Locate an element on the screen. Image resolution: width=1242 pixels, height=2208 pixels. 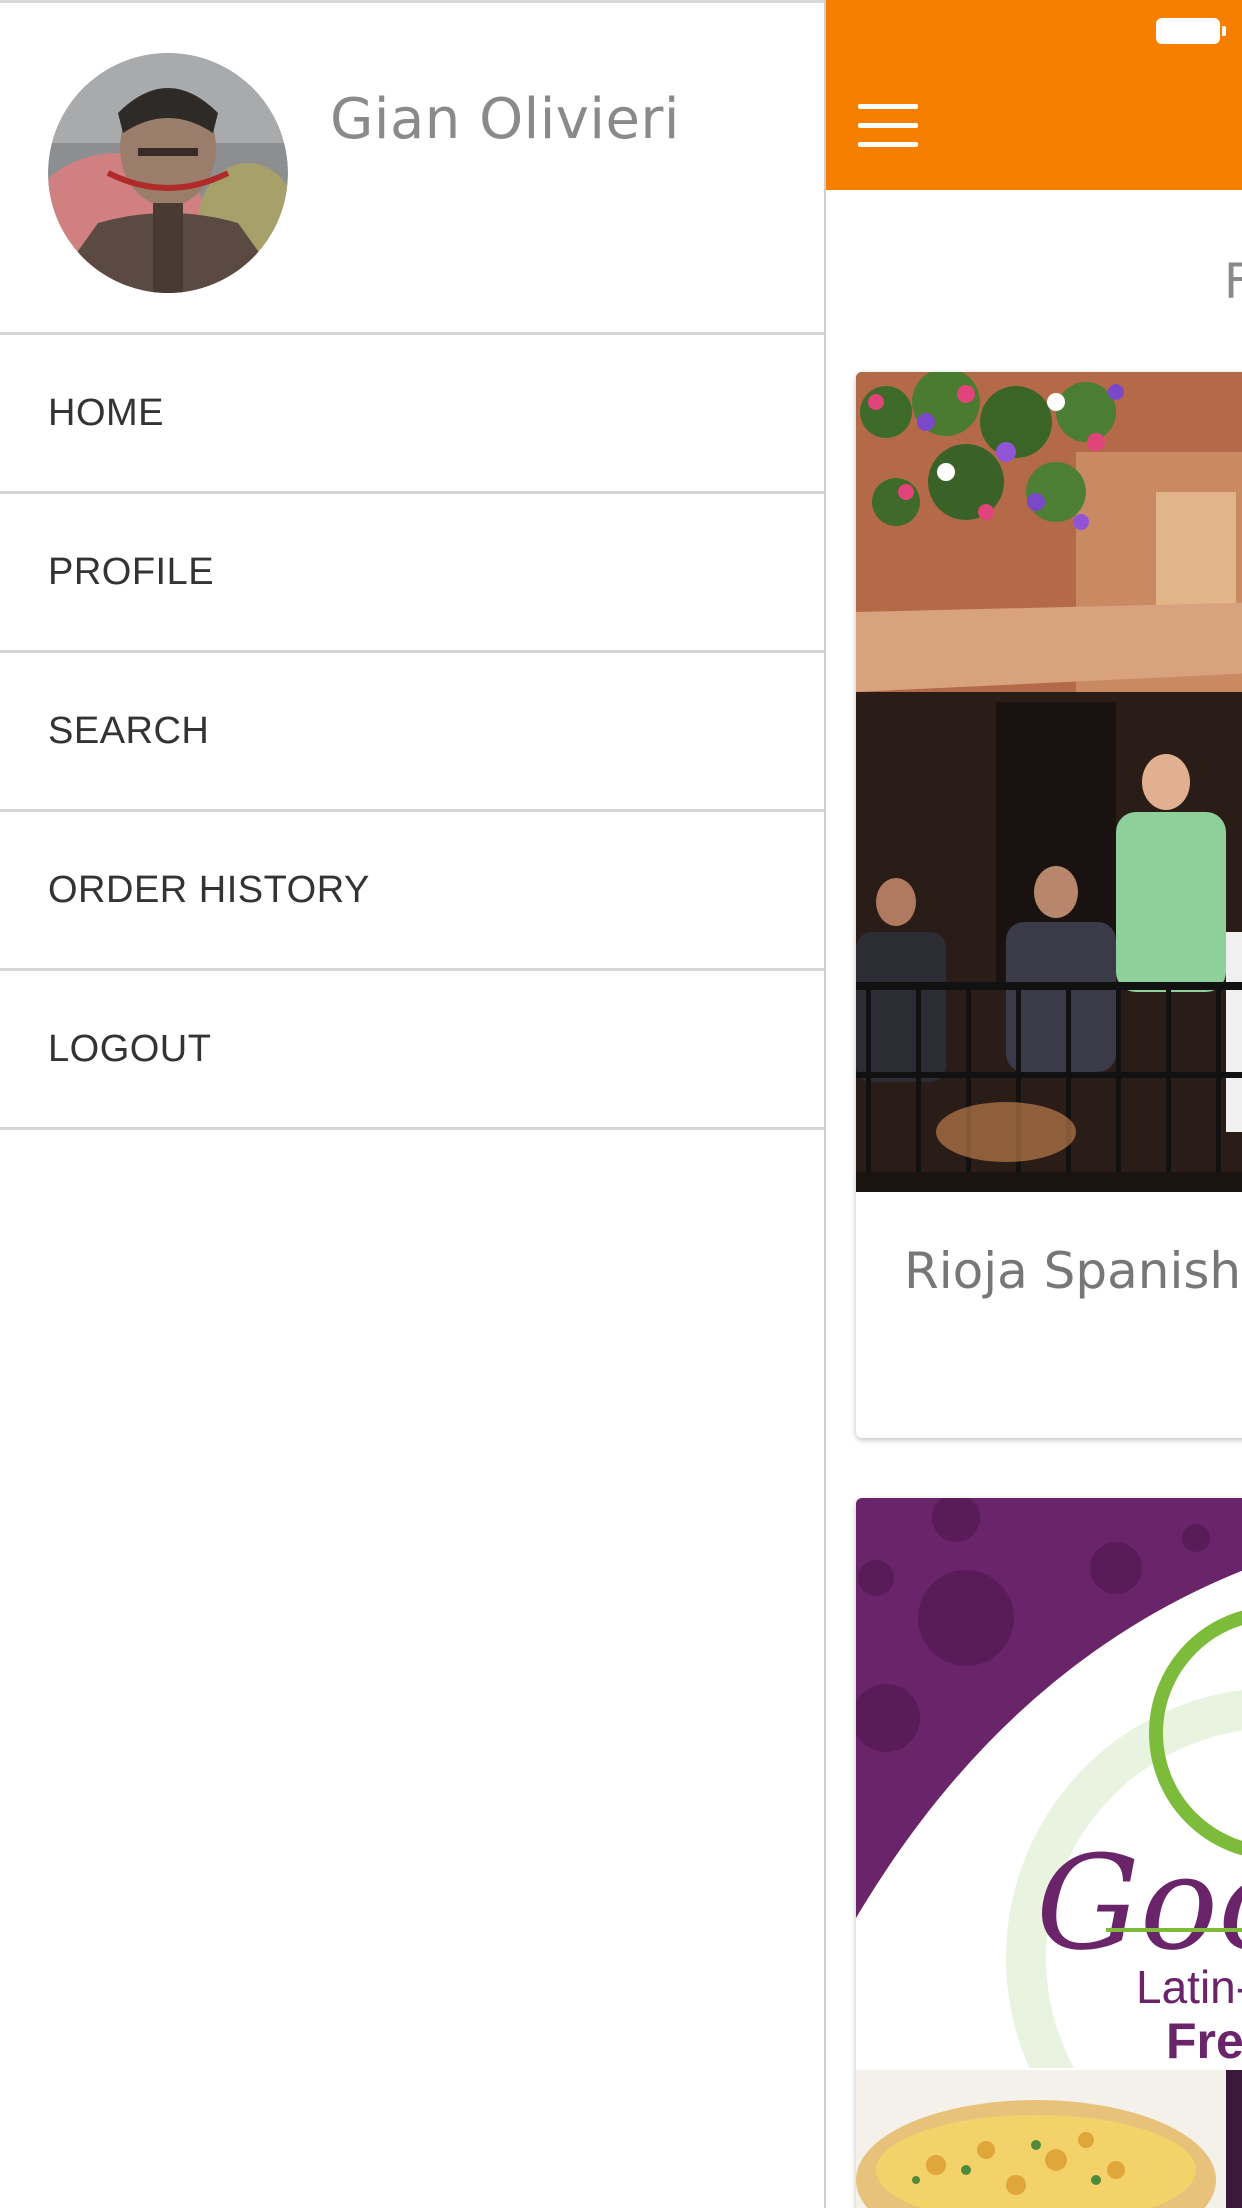
svg-text: Latin-M is located at coordinates (1189, 1987).